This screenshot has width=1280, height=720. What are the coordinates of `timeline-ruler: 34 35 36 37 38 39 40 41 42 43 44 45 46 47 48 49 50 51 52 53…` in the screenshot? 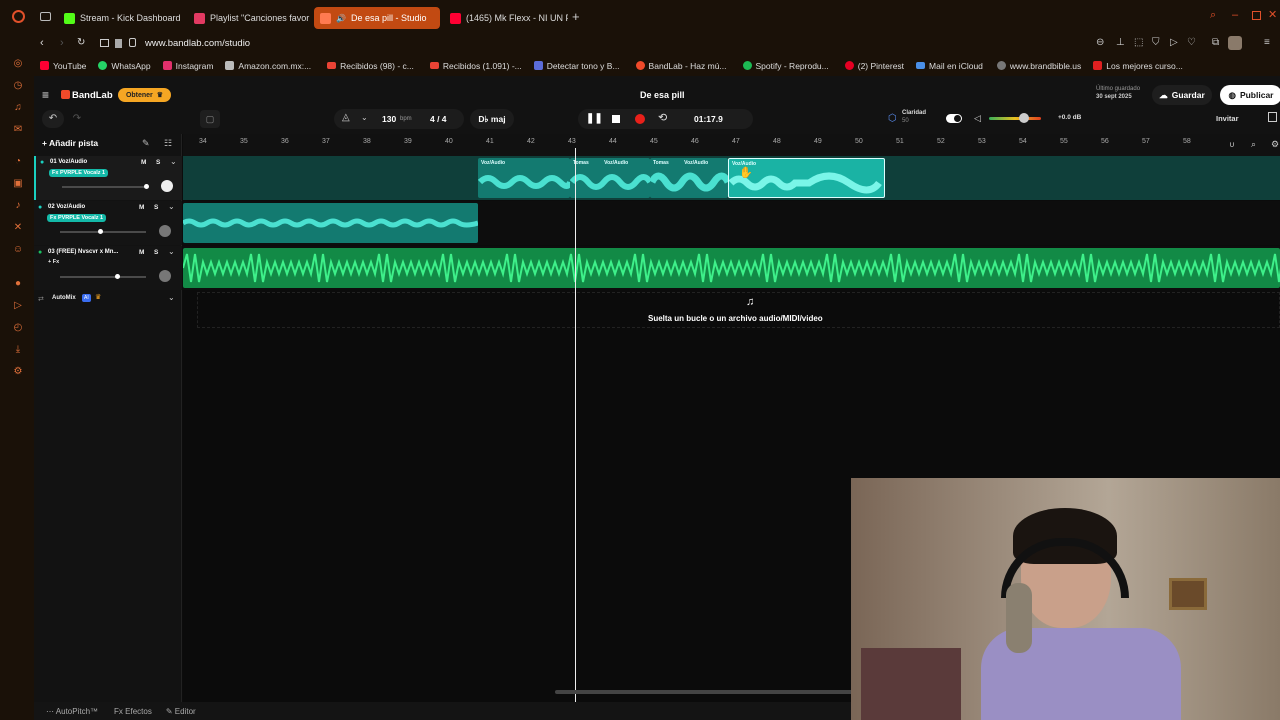 It's located at (731, 145).